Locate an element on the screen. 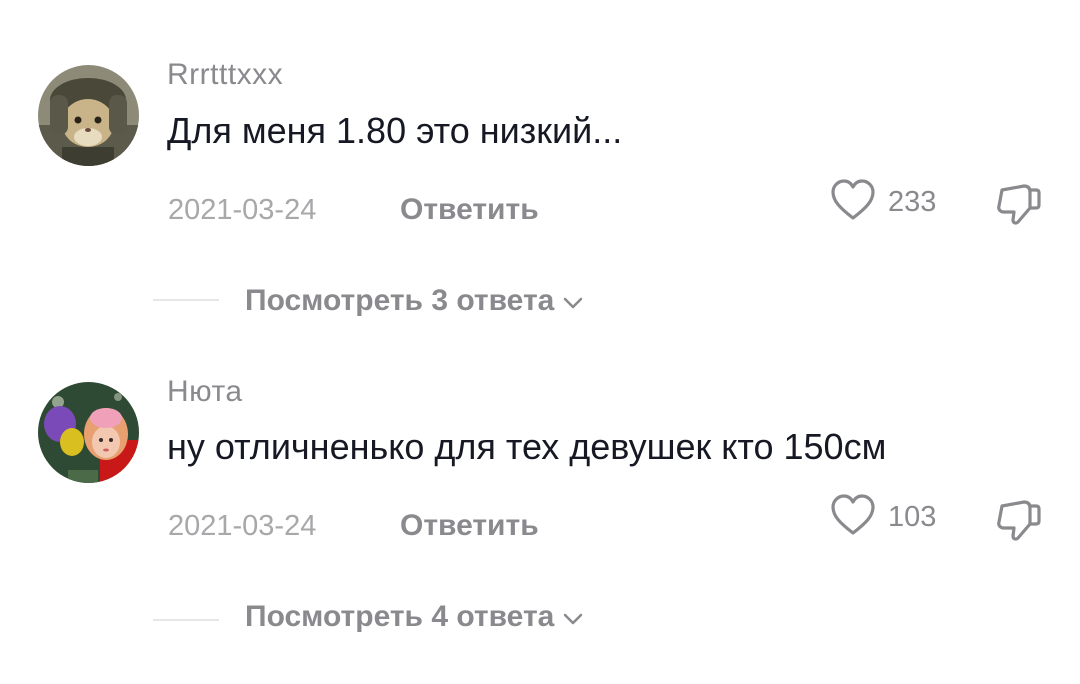  view-replies-button: Посмотреть 4 ответа is located at coordinates (414, 617).